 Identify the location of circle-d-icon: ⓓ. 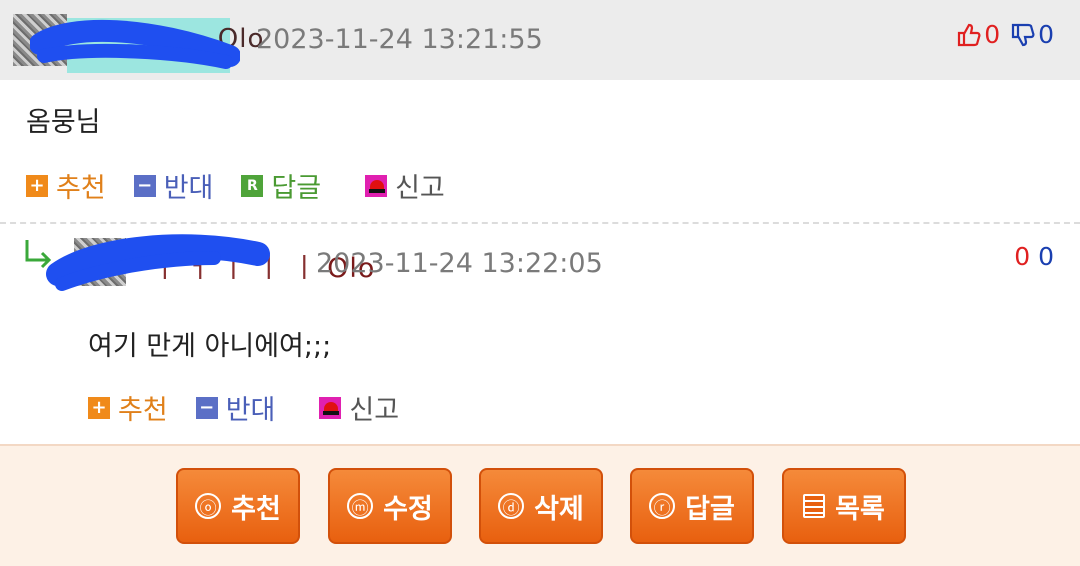
(511, 506).